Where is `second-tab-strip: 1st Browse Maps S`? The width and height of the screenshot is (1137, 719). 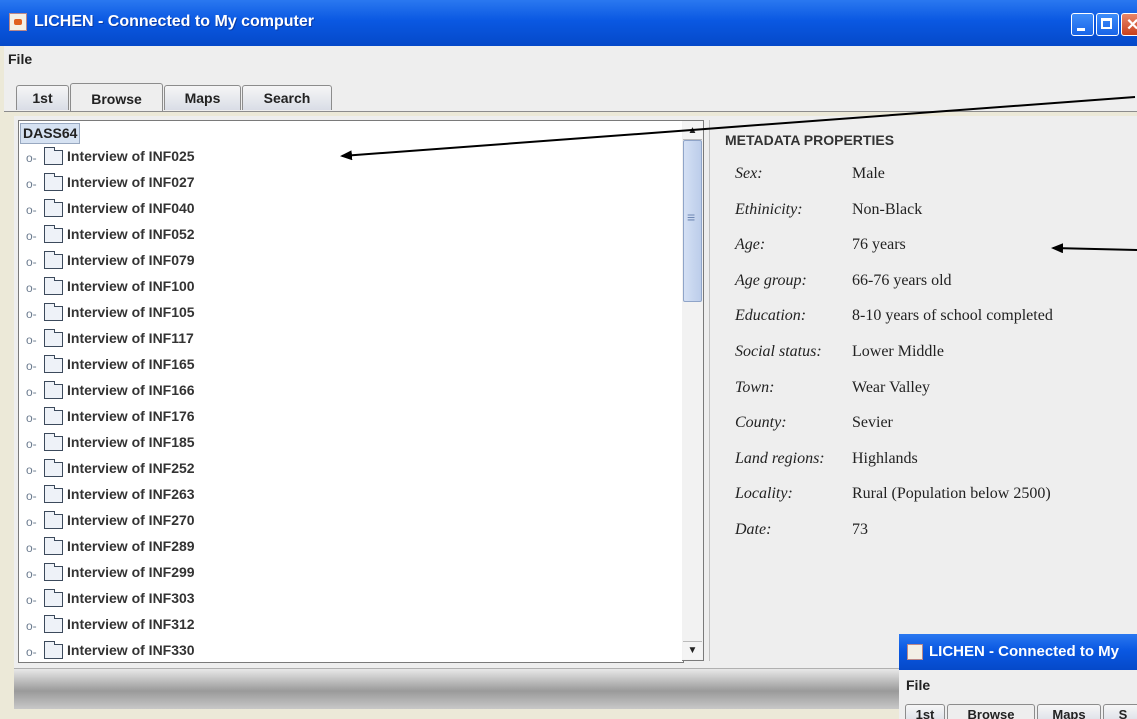
second-tab-strip: 1st Browse Maps S is located at coordinates (1018, 709).